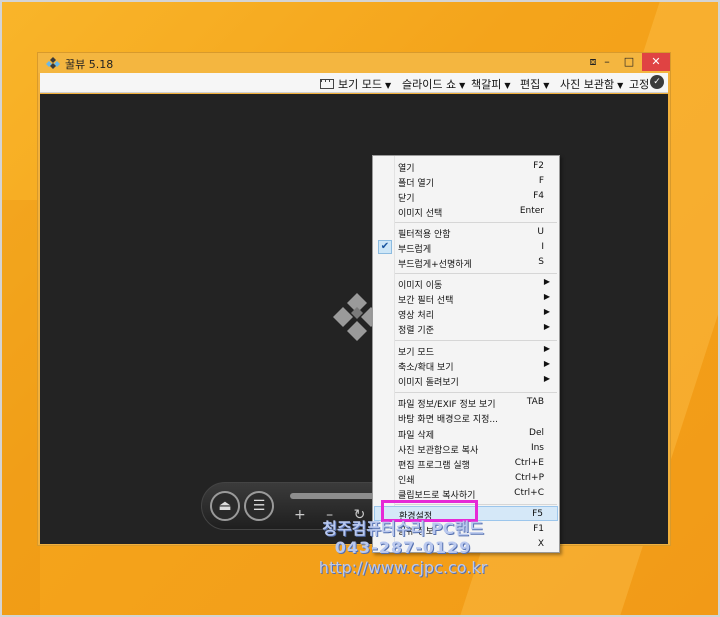 Image resolution: width=720 pixels, height=617 pixels. Describe the element at coordinates (466, 463) in the screenshot. I see `menu-item-run-editor: 편집 프로그램 실행 Ctrl+E` at that location.